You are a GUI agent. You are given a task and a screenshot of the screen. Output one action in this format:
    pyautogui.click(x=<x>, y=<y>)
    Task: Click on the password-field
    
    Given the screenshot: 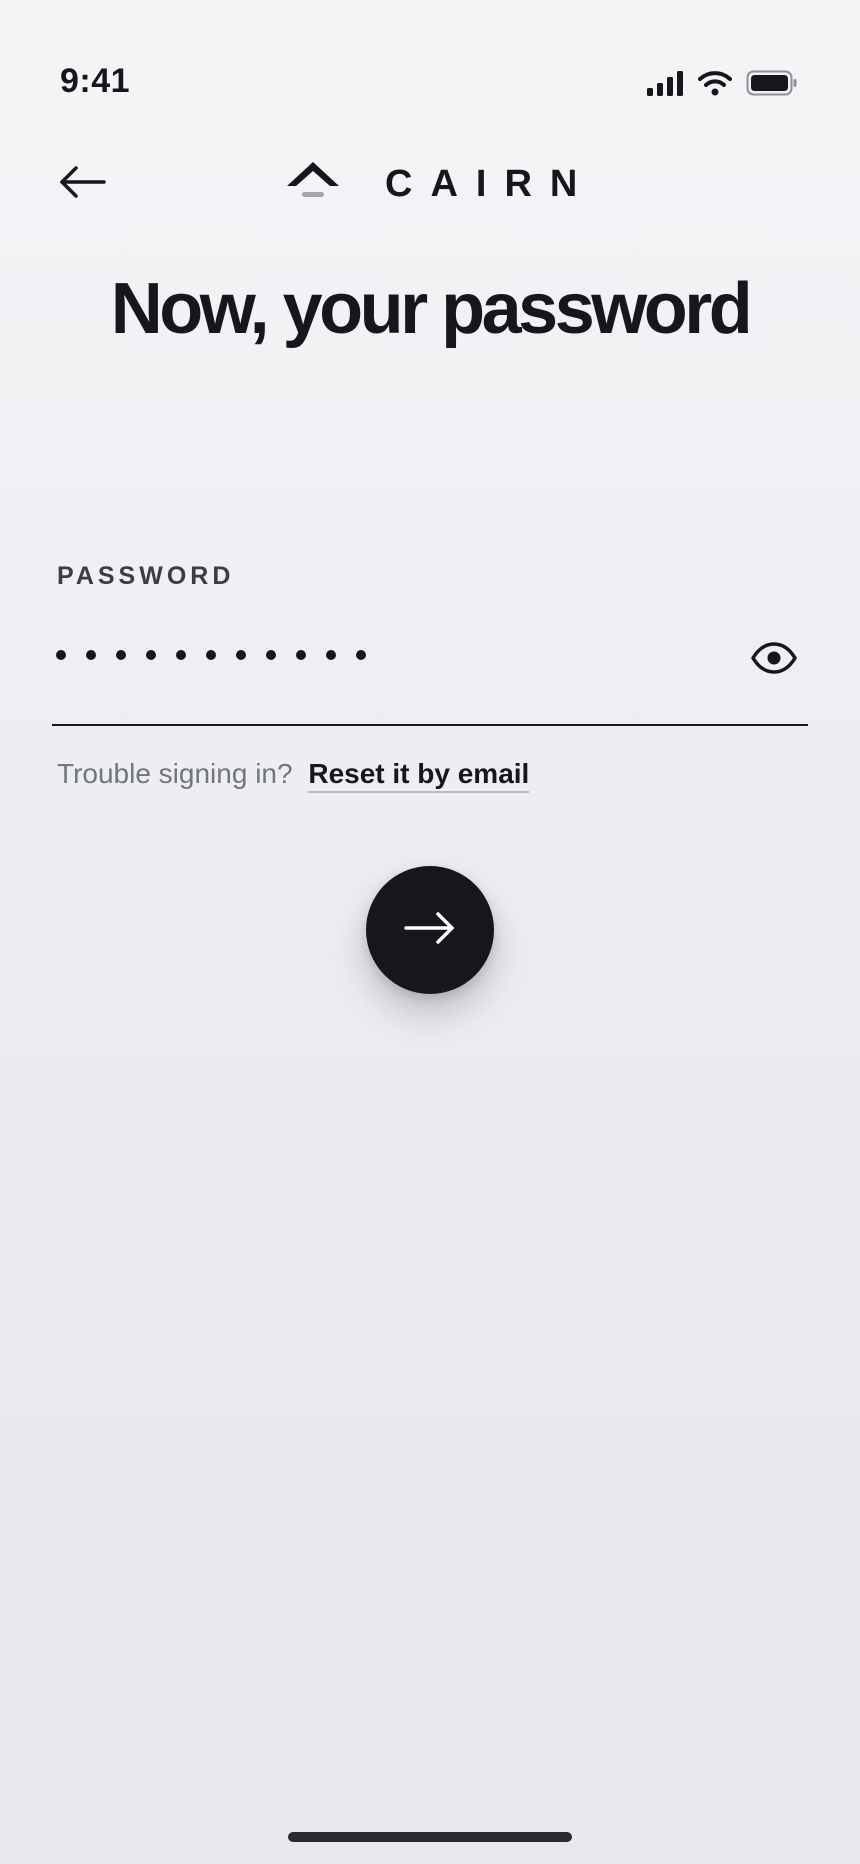 What is the action you would take?
    pyautogui.click(x=430, y=674)
    